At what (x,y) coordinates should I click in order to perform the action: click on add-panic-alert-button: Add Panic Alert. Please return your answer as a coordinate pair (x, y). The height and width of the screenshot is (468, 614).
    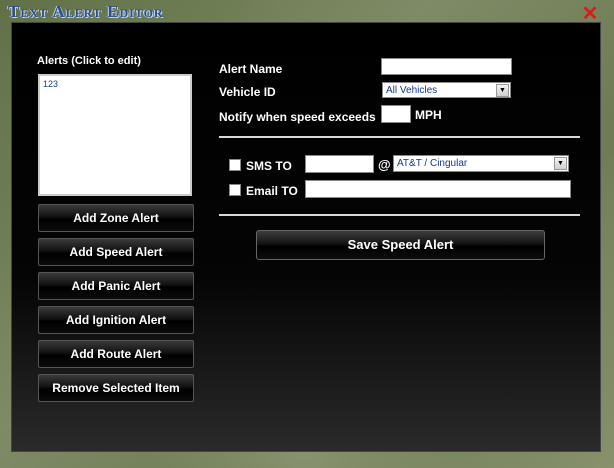
    Looking at the image, I should click on (116, 286).